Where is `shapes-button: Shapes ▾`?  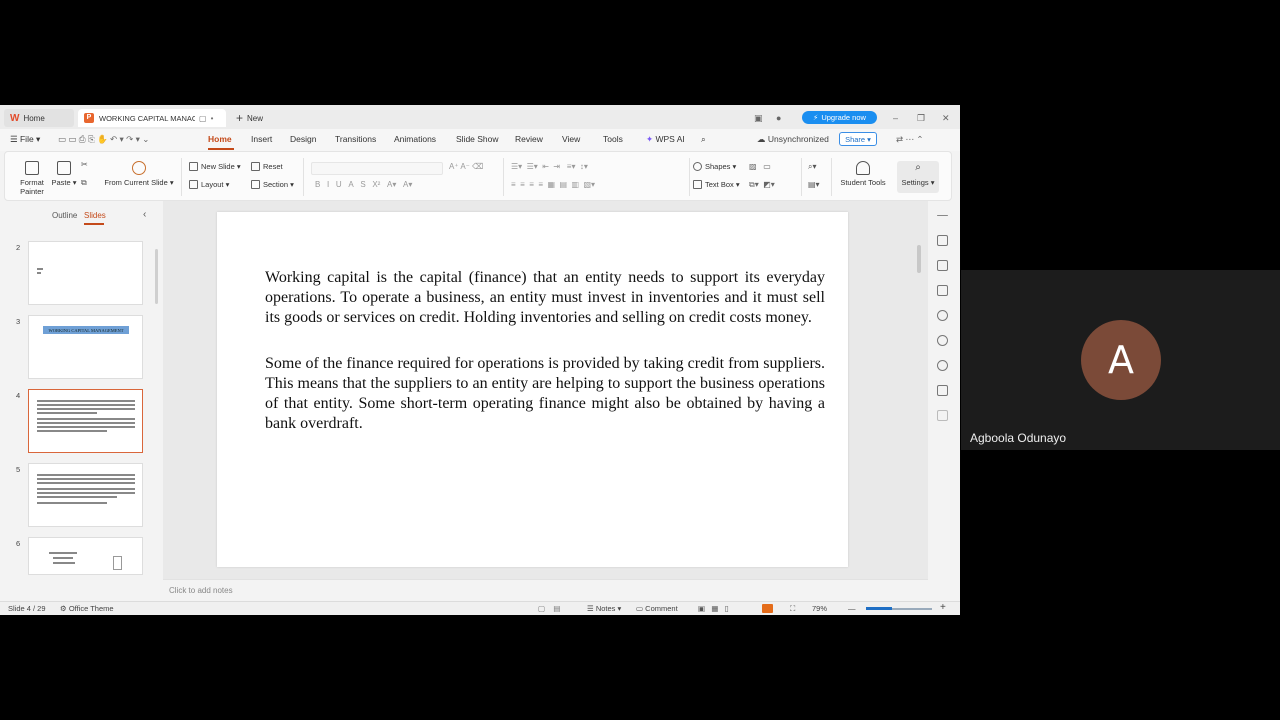 shapes-button: Shapes ▾ is located at coordinates (714, 166).